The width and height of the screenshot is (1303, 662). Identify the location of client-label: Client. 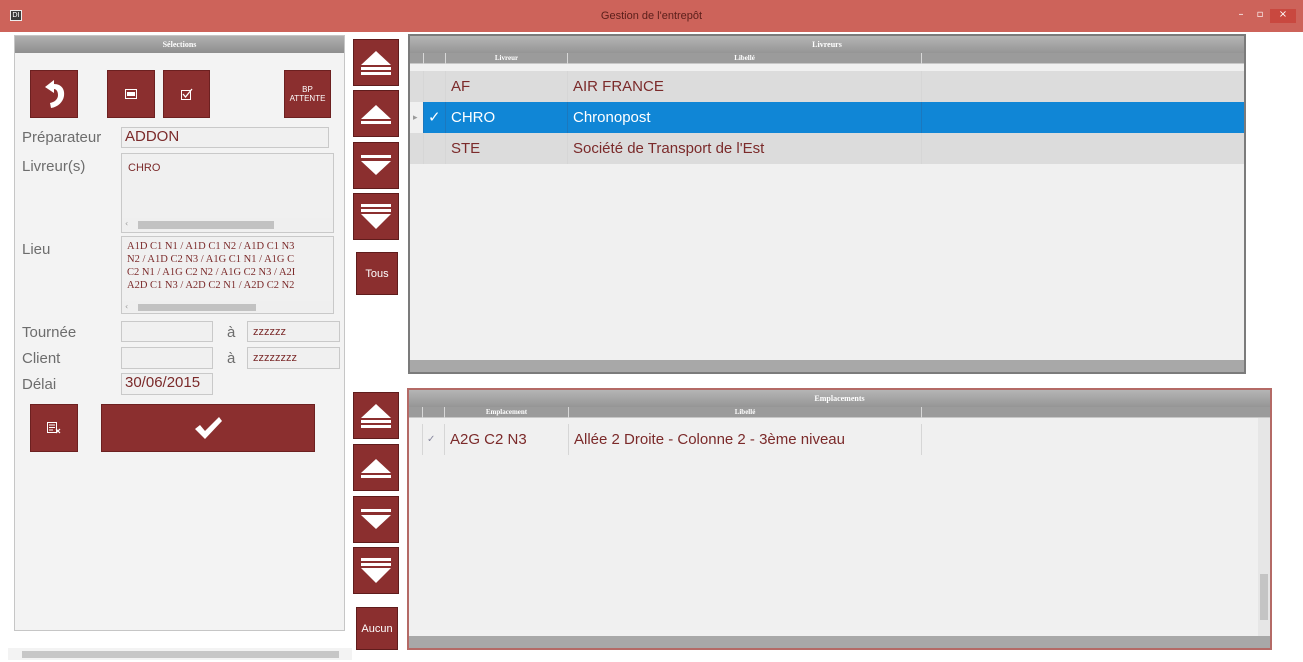
(41, 358).